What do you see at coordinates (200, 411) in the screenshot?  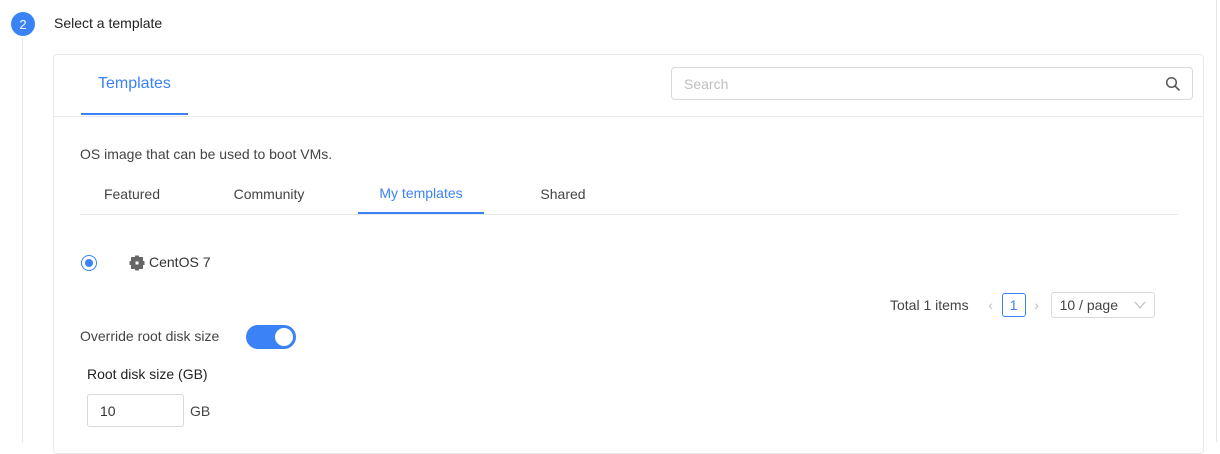 I see `disk-unit-label: GB` at bounding box center [200, 411].